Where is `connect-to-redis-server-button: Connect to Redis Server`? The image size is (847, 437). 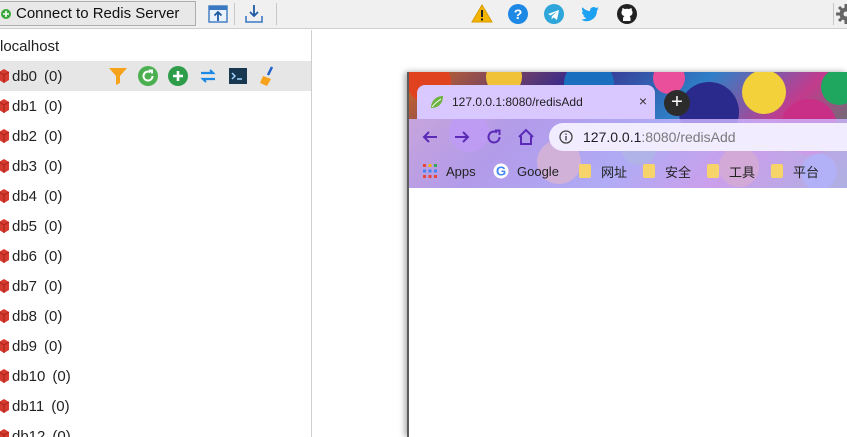
connect-to-redis-server-button: Connect to Redis Server is located at coordinates (98, 13).